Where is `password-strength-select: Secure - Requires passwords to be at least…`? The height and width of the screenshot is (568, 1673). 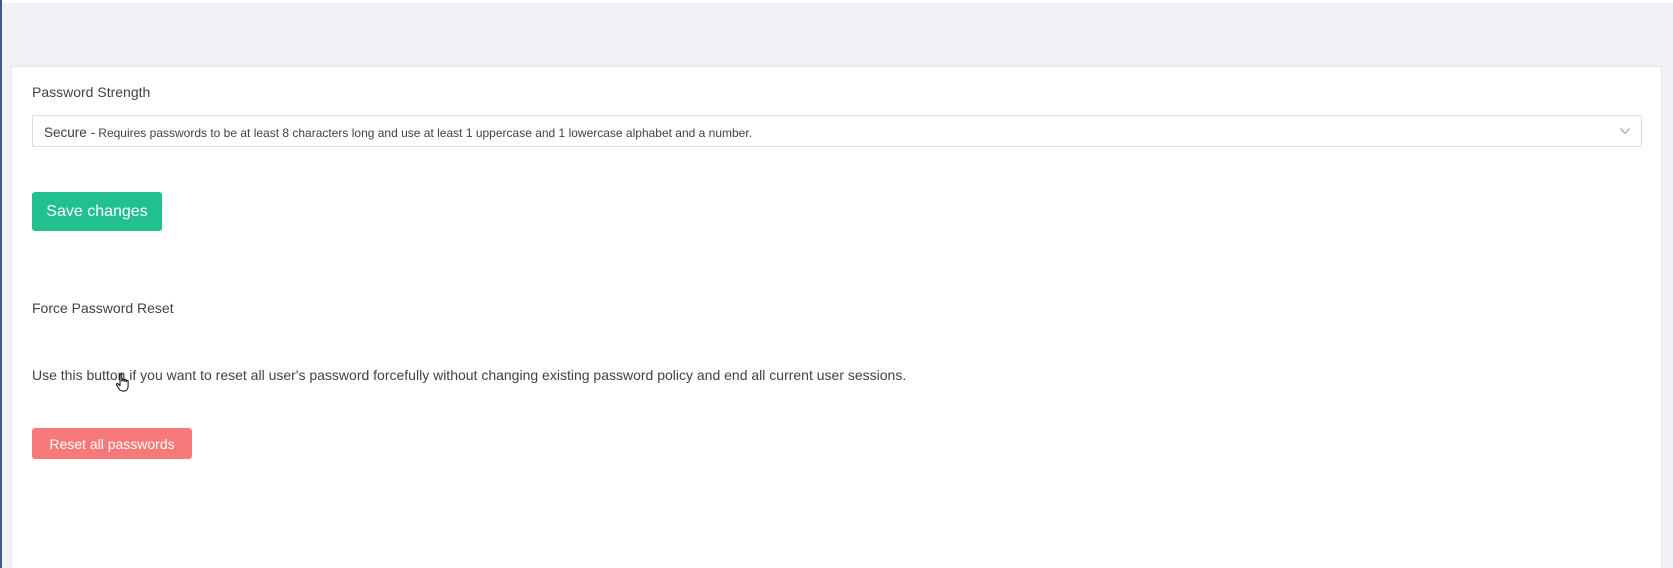 password-strength-select: Secure - Requires passwords to be at least… is located at coordinates (837, 131).